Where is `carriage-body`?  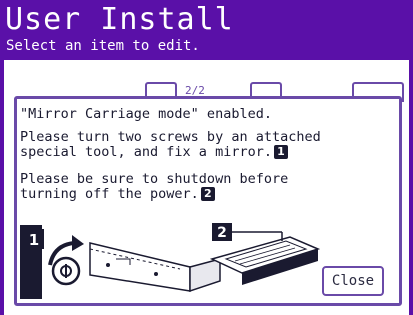
carriage-body is located at coordinates (140, 267).